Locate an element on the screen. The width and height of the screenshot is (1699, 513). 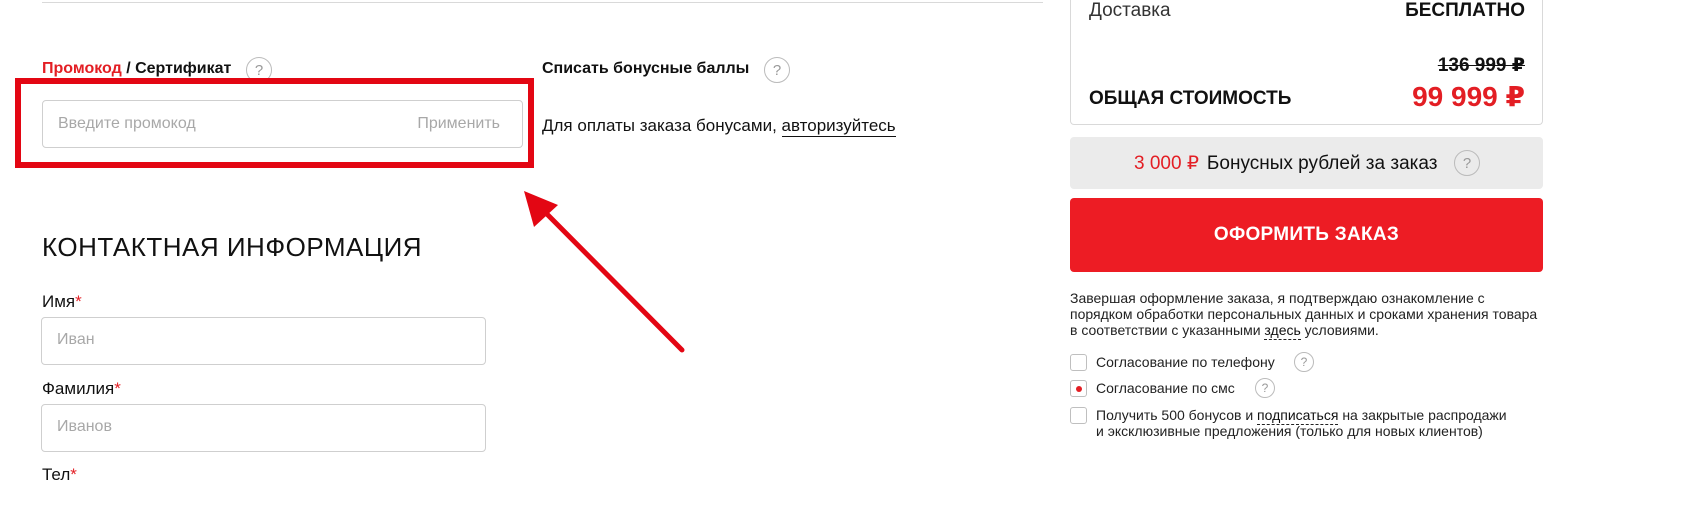
first-name-label-text: Имя is located at coordinates (59, 301).